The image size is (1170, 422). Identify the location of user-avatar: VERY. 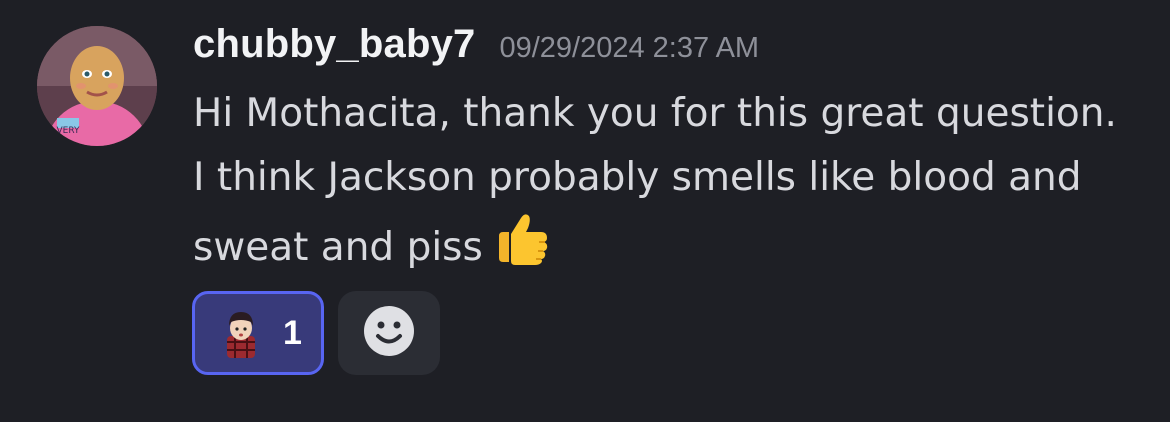
(97, 86).